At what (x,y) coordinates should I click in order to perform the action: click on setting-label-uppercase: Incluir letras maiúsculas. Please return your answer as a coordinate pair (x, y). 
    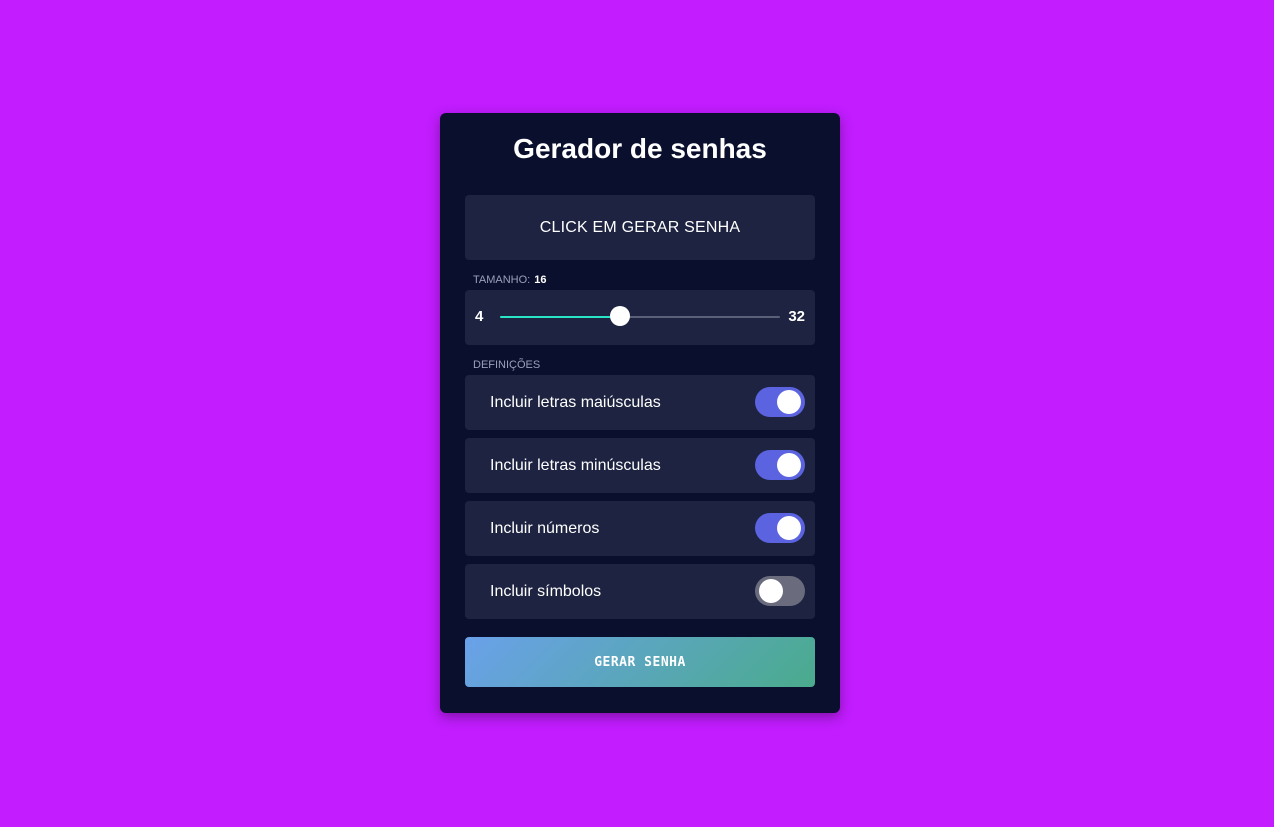
    Looking at the image, I should click on (575, 402).